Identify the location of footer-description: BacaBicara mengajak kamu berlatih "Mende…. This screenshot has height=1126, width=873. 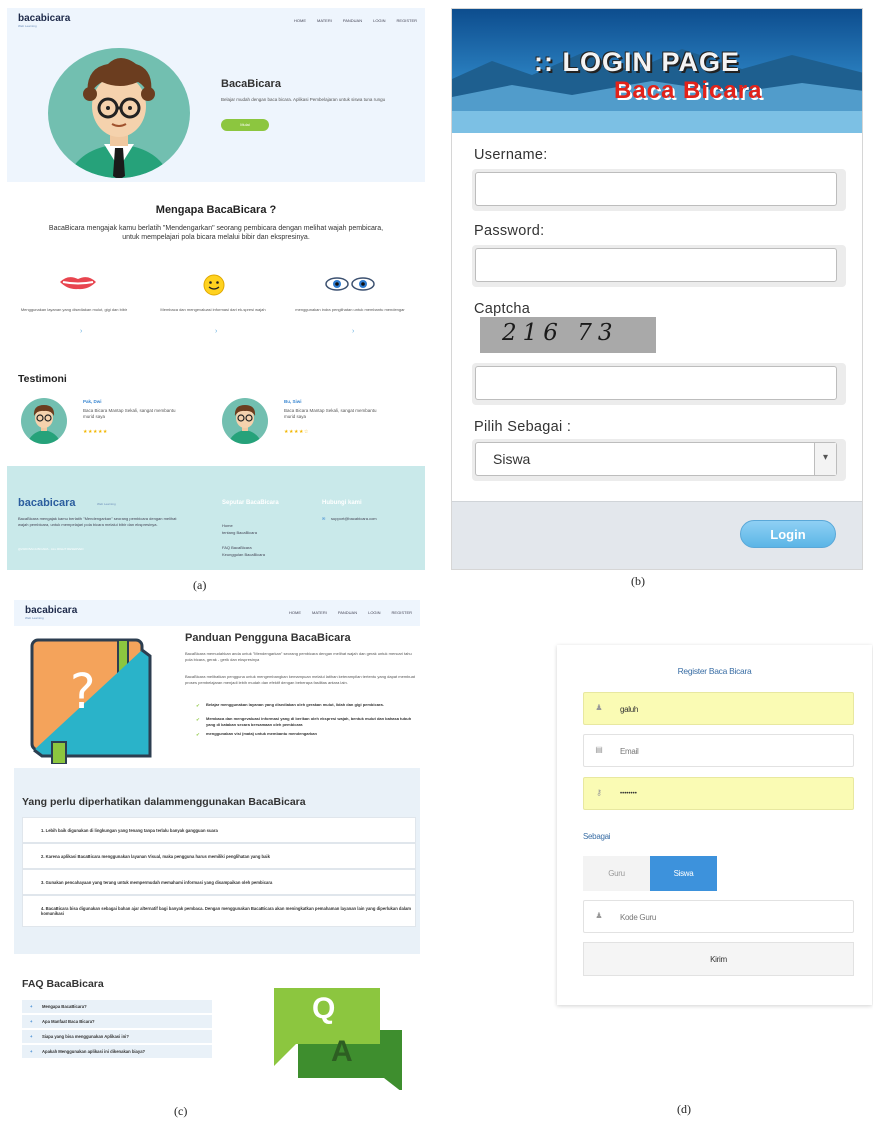
(97, 521).